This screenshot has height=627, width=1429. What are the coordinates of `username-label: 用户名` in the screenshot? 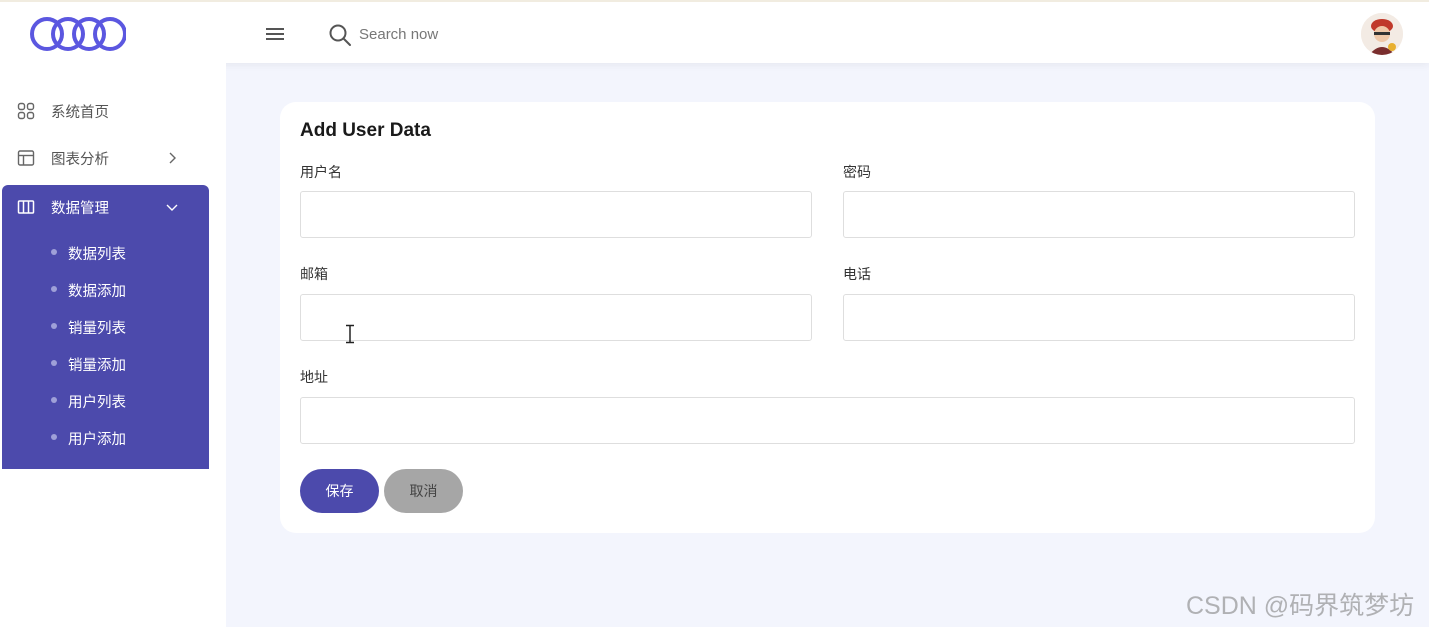 It's located at (321, 173).